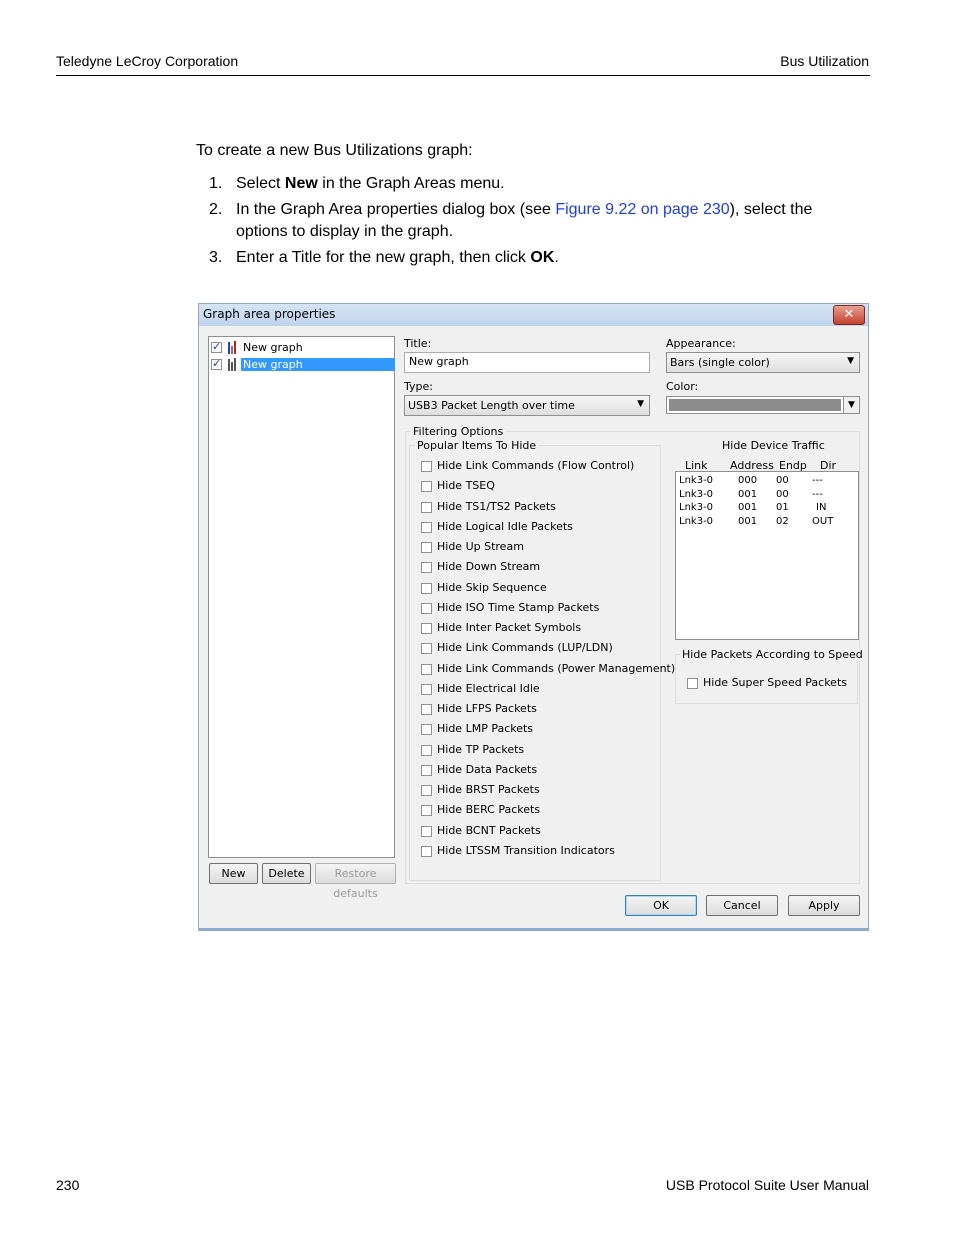  Describe the element at coordinates (773, 445) in the screenshot. I see `device-traffic-title: Hide Device Traffic` at that location.